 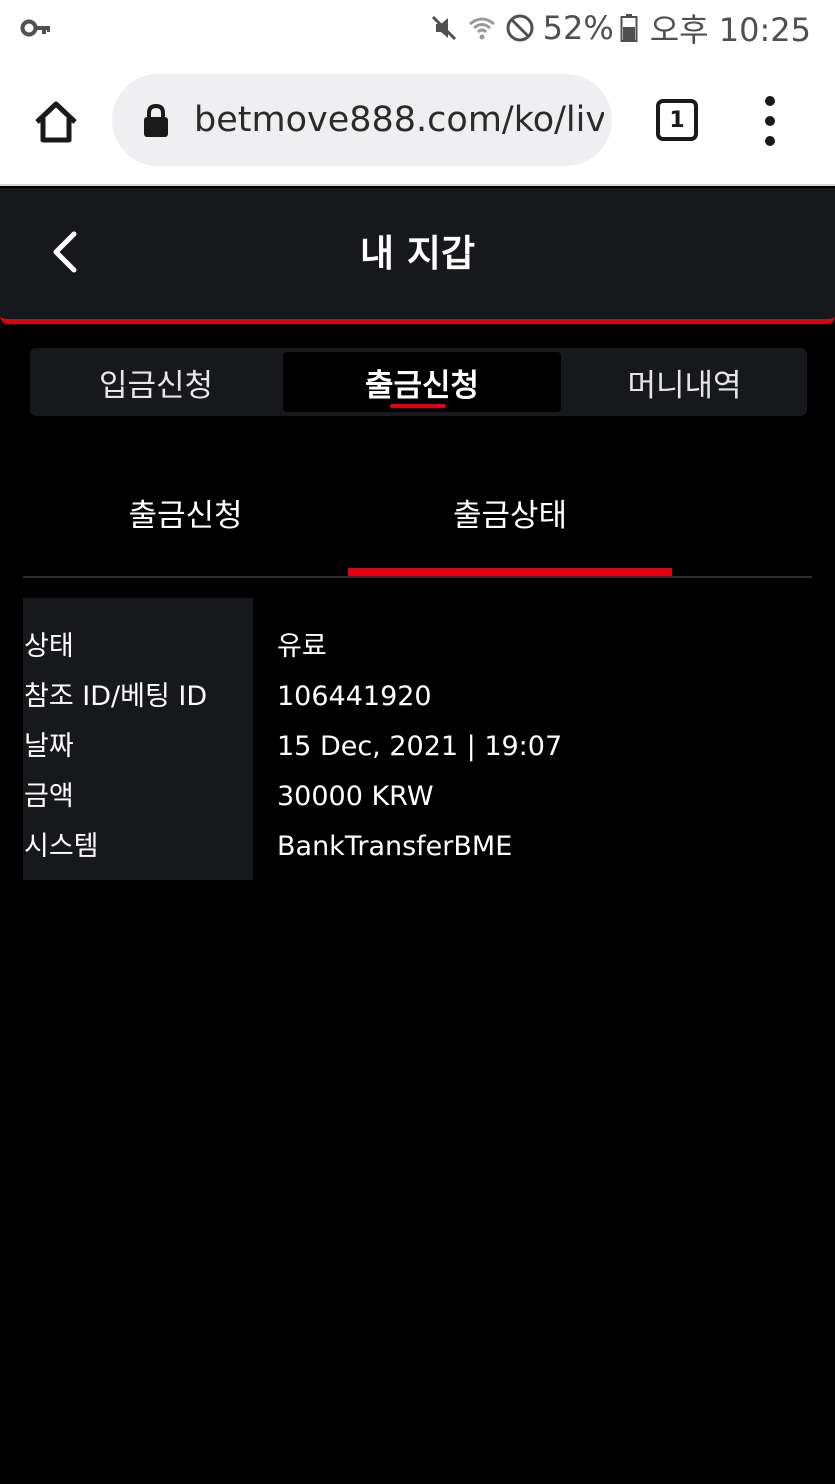 What do you see at coordinates (629, 28) in the screenshot?
I see `battery-icon` at bounding box center [629, 28].